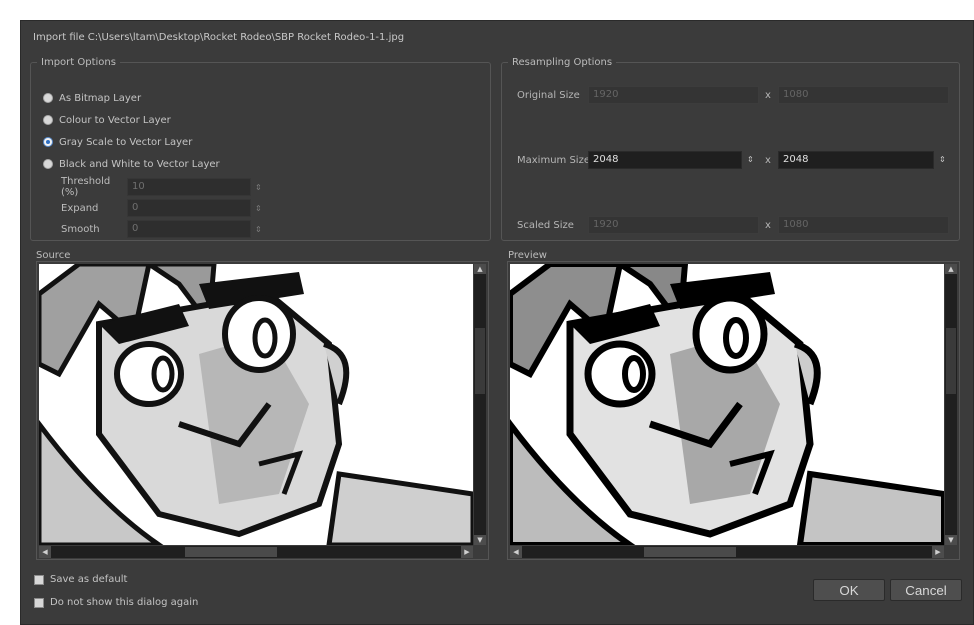 The height and width of the screenshot is (625, 974). I want to click on source-vertical-scrollbar: ▲ ▼, so click(480, 404).